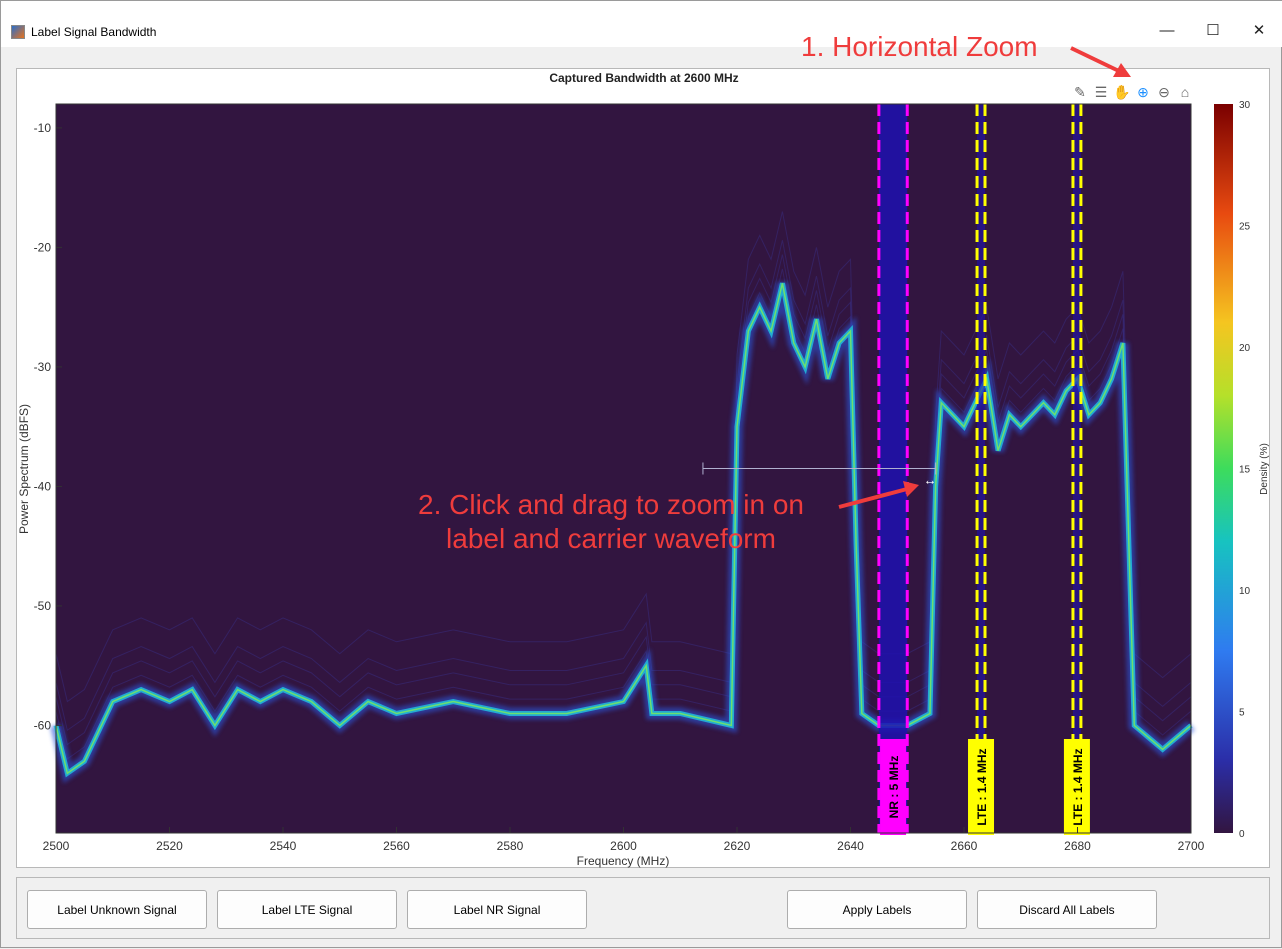 Image resolution: width=1282 pixels, height=949 pixels. Describe the element at coordinates (1242, 713) in the screenshot. I see `colorbar-tick-label: 5` at that location.